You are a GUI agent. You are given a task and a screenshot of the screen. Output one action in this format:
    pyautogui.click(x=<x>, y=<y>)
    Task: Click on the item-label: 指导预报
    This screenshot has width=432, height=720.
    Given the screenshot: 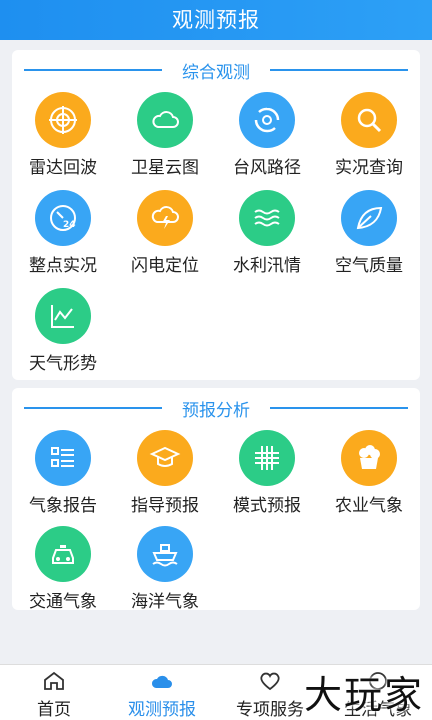 What is the action you would take?
    pyautogui.click(x=165, y=506)
    